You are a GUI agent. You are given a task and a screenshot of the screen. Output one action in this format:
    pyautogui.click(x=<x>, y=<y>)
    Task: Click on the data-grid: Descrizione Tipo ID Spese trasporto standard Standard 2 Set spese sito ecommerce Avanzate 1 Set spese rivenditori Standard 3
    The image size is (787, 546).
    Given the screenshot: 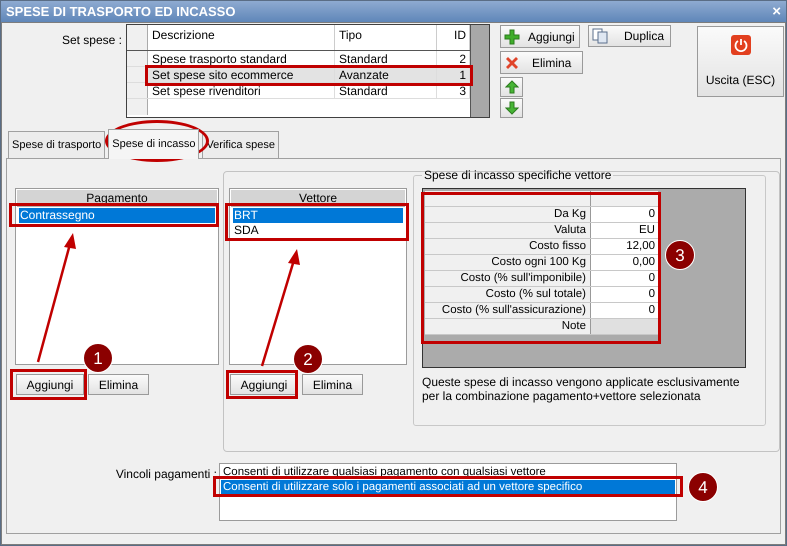 What is the action you would take?
    pyautogui.click(x=308, y=71)
    